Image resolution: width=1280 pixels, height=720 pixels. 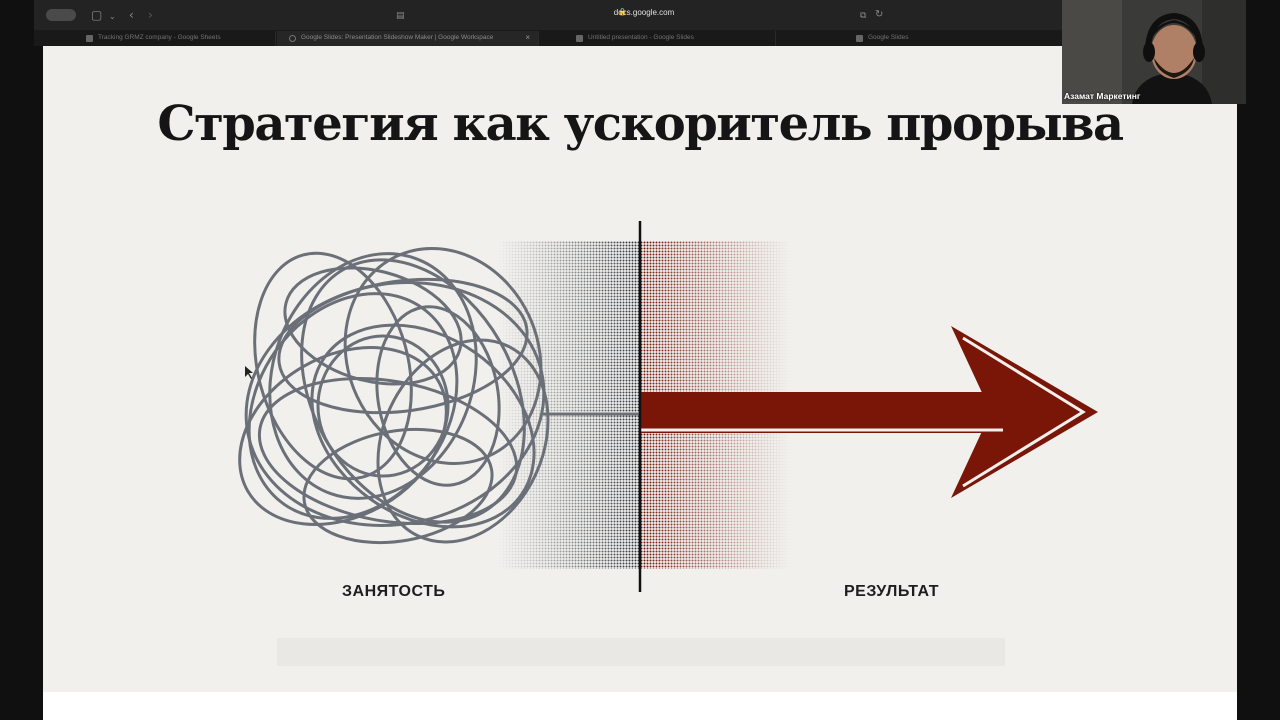 What do you see at coordinates (131, 15) in the screenshot?
I see `back-icon: ‹` at bounding box center [131, 15].